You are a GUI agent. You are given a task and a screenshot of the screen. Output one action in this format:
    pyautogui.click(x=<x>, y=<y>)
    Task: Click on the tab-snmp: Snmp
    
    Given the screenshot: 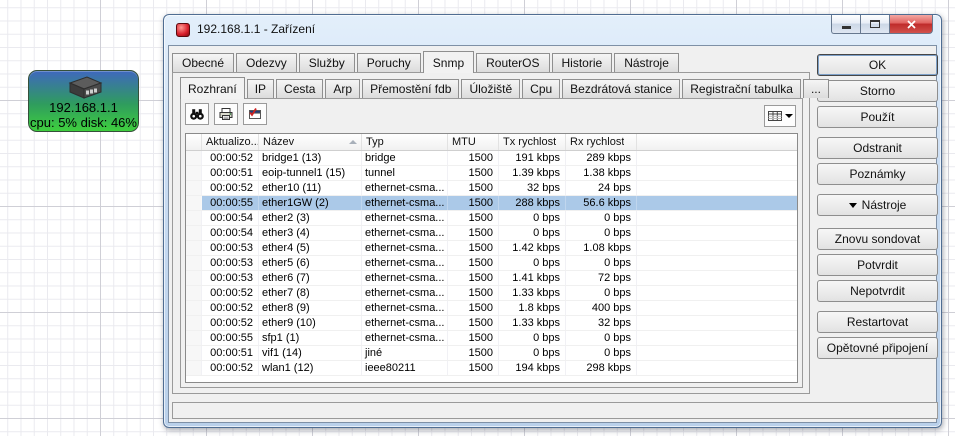 What is the action you would take?
    pyautogui.click(x=448, y=62)
    